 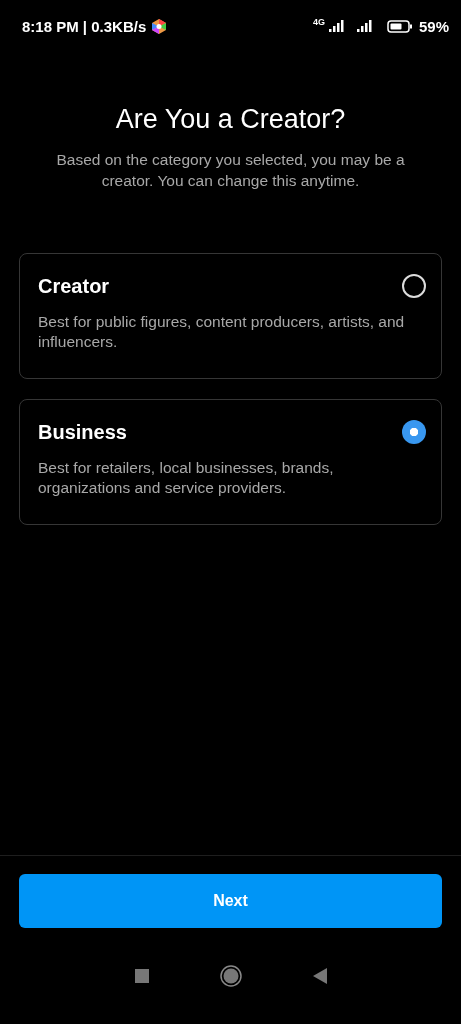 I want to click on battery-percent: 59%, so click(x=433, y=26).